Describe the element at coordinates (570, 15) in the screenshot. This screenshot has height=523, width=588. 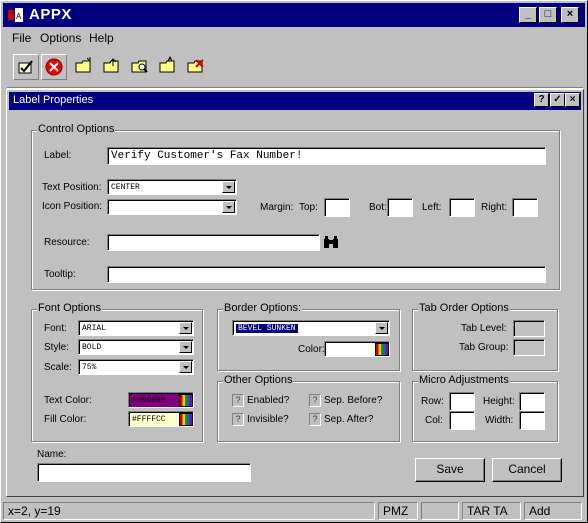
I see `close-button: ×` at that location.